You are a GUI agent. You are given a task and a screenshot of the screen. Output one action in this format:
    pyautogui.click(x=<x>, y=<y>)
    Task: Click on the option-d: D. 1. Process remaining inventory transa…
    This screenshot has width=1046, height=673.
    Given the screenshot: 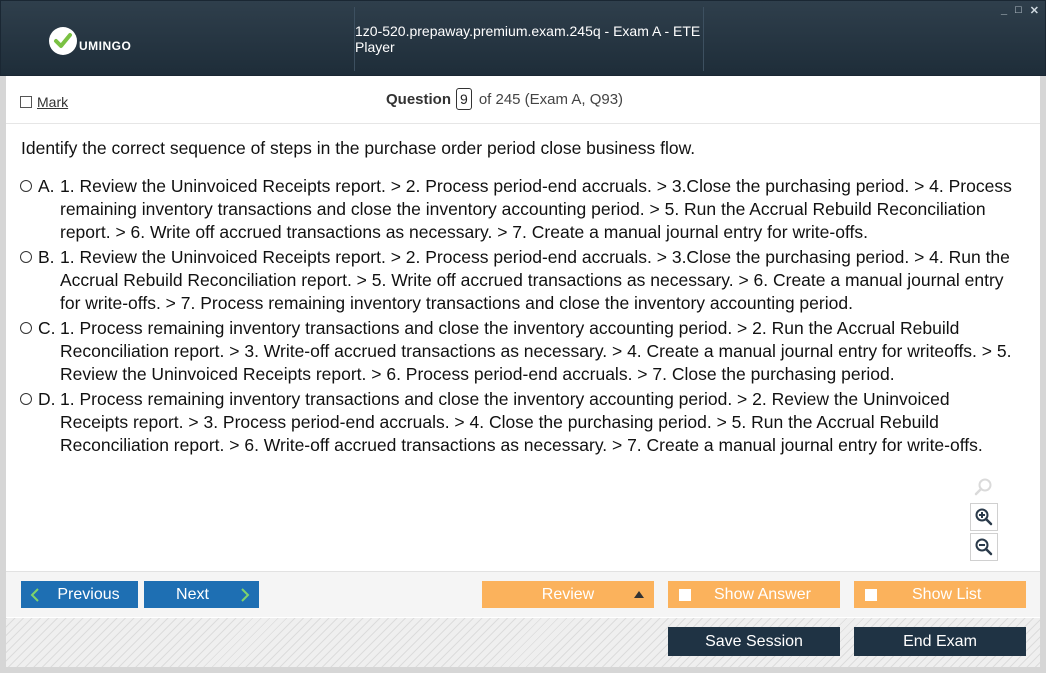 What is the action you would take?
    pyautogui.click(x=520, y=422)
    